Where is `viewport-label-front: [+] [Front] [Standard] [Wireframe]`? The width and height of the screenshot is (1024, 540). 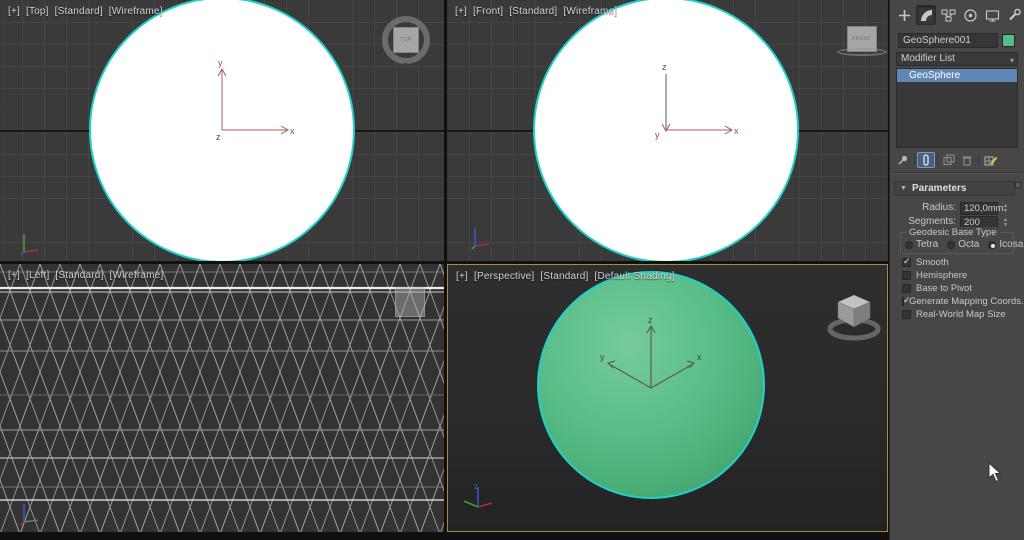 viewport-label-front: [+] [Front] [Standard] [Wireframe] is located at coordinates (537, 11).